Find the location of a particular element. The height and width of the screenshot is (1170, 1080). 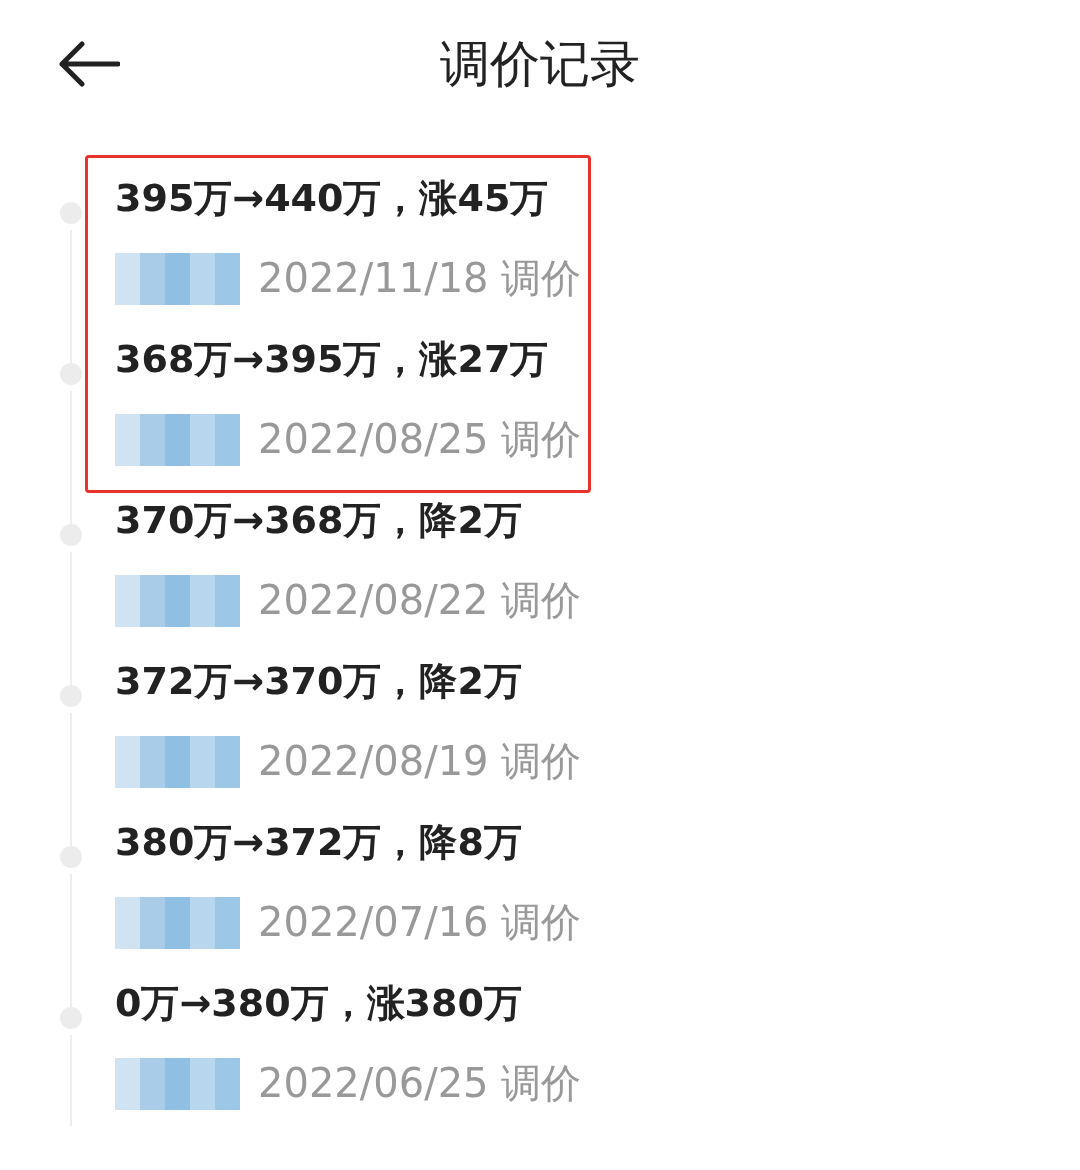

price-change: 395万→440万，涨45万 is located at coordinates (332, 198).